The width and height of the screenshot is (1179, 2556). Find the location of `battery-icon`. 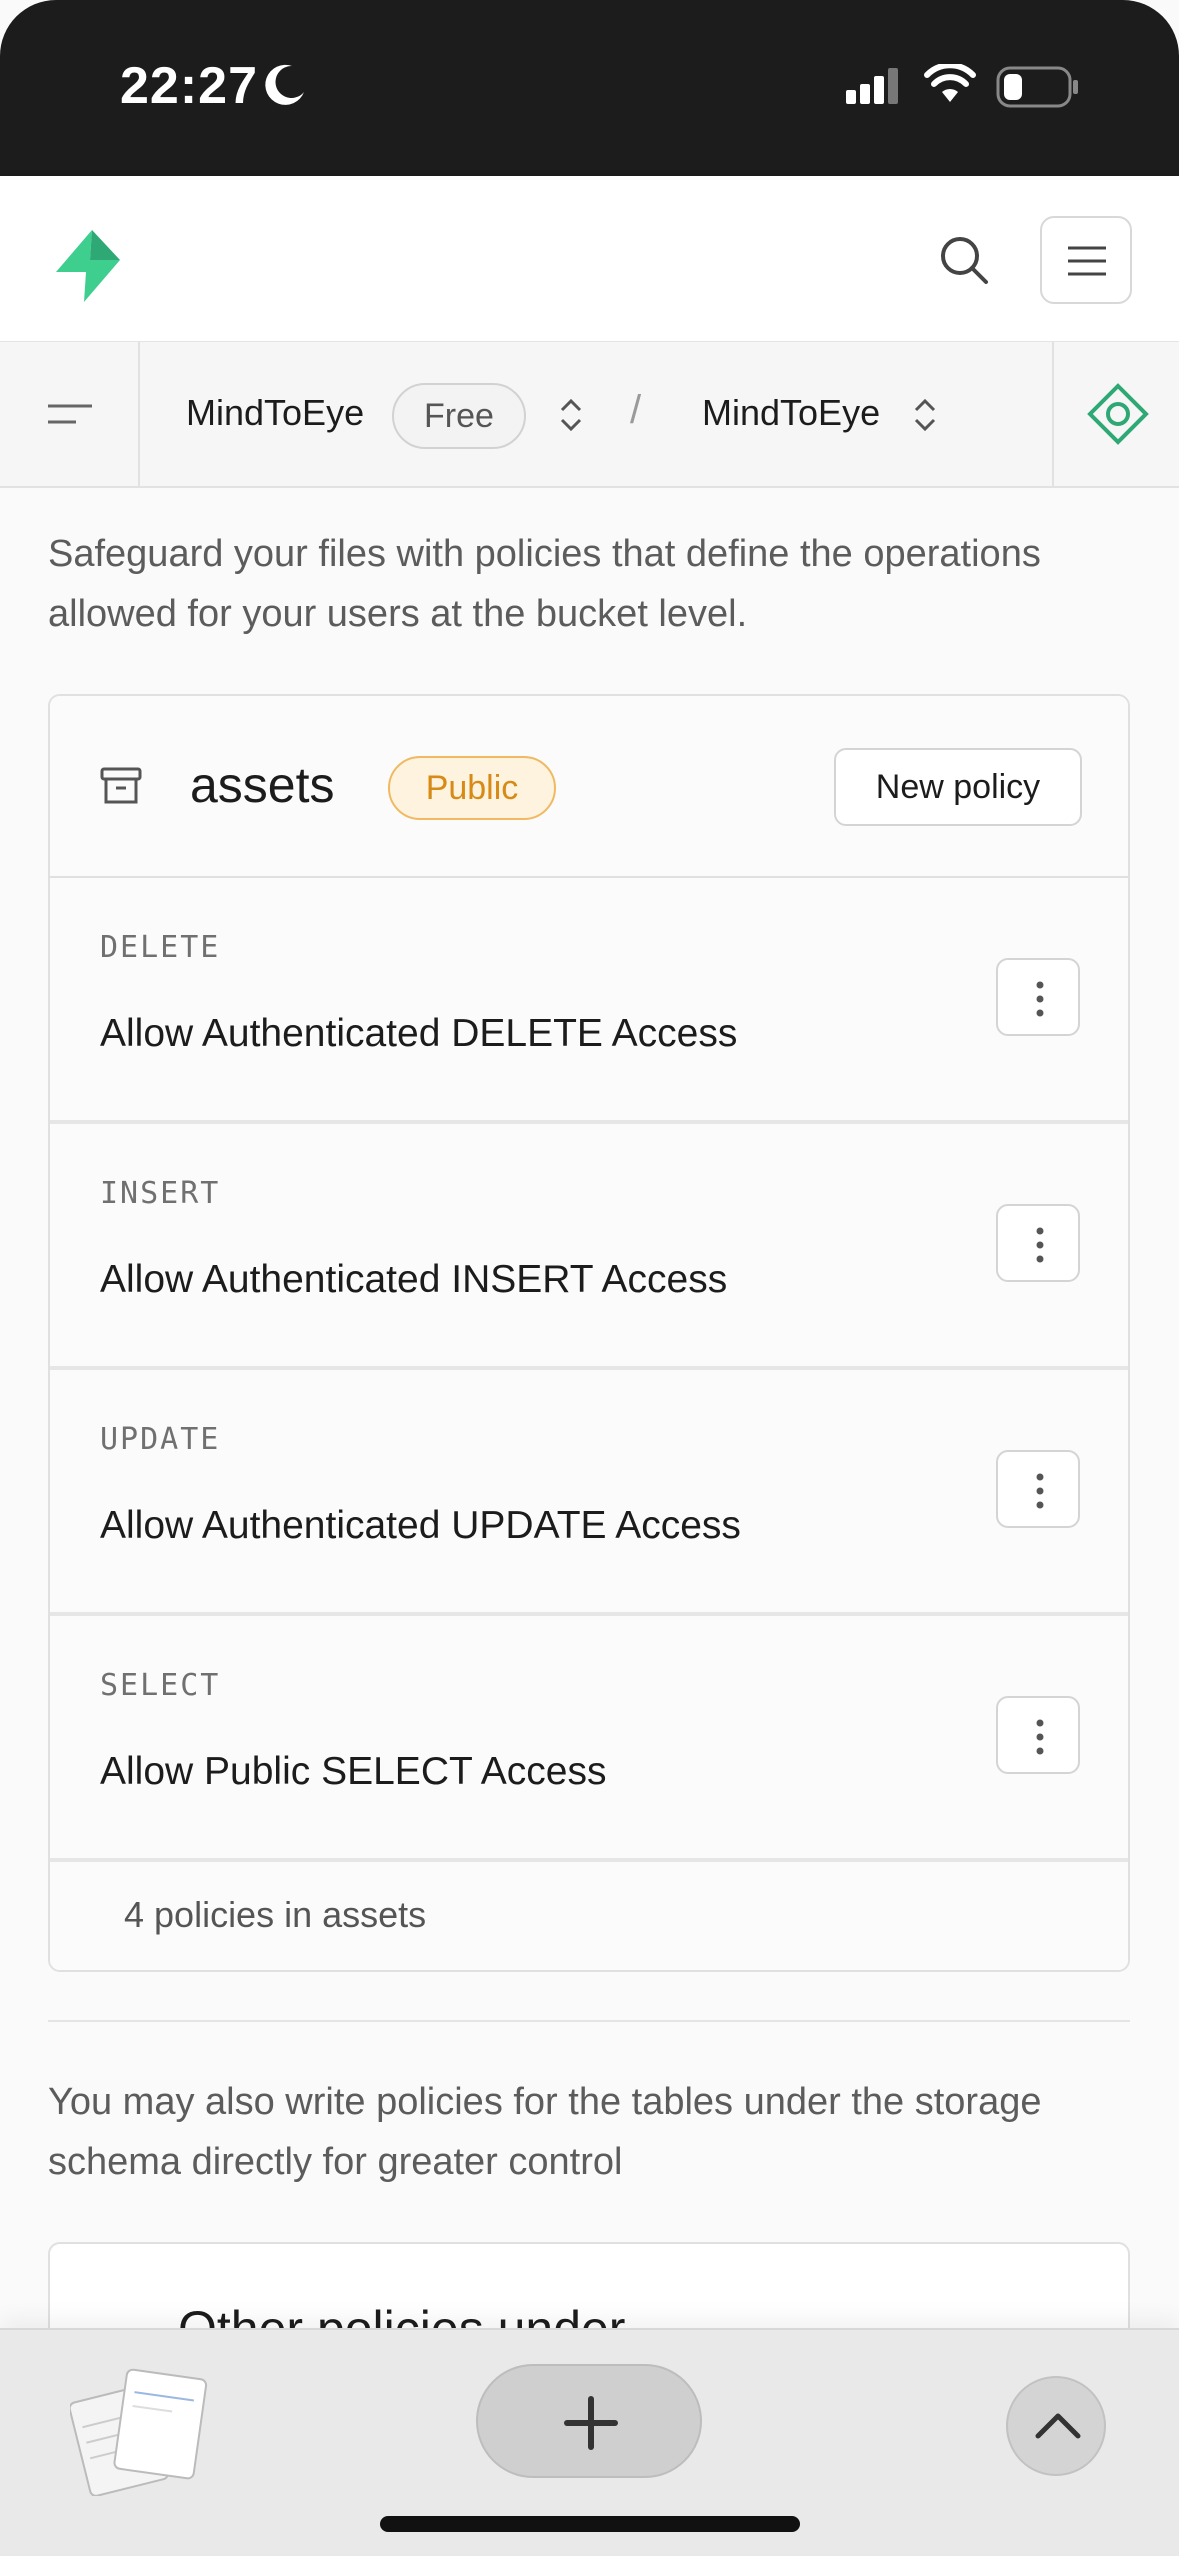

battery-icon is located at coordinates (1037, 87).